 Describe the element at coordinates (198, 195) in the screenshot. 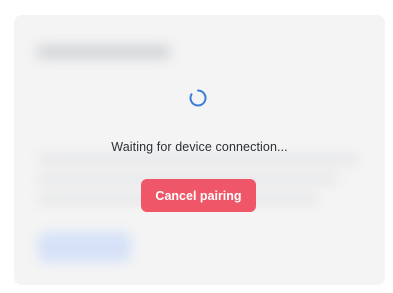

I see `cancel-pairing-button: Cancel pairing` at that location.